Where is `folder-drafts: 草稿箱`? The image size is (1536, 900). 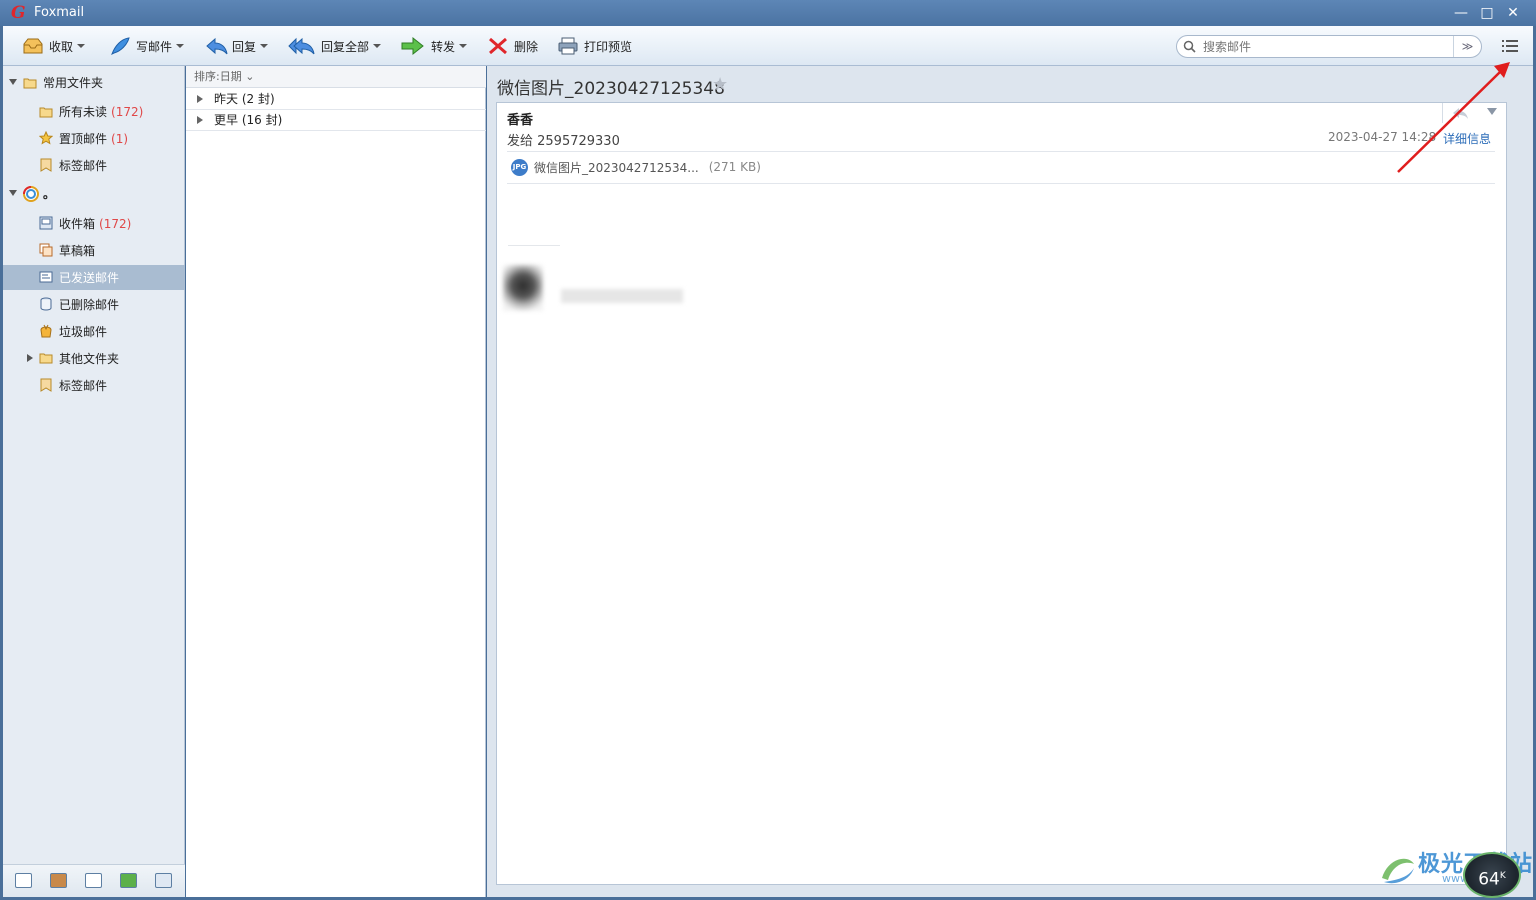 folder-drafts: 草稿箱 is located at coordinates (94, 250).